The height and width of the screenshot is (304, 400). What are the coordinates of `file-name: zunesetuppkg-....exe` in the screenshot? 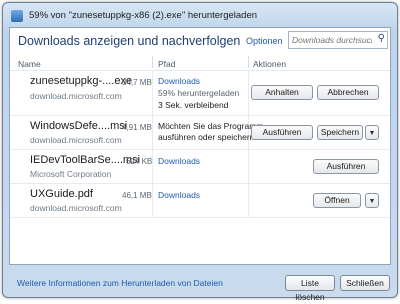 It's located at (81, 81).